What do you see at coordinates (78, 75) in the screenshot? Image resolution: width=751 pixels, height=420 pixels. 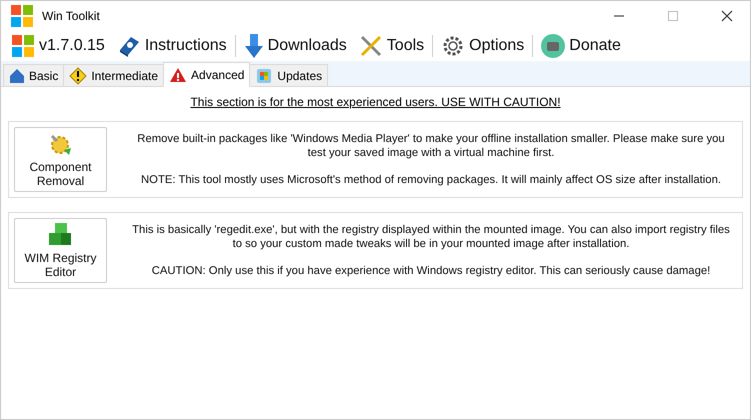 I see `warning-icon` at bounding box center [78, 75].